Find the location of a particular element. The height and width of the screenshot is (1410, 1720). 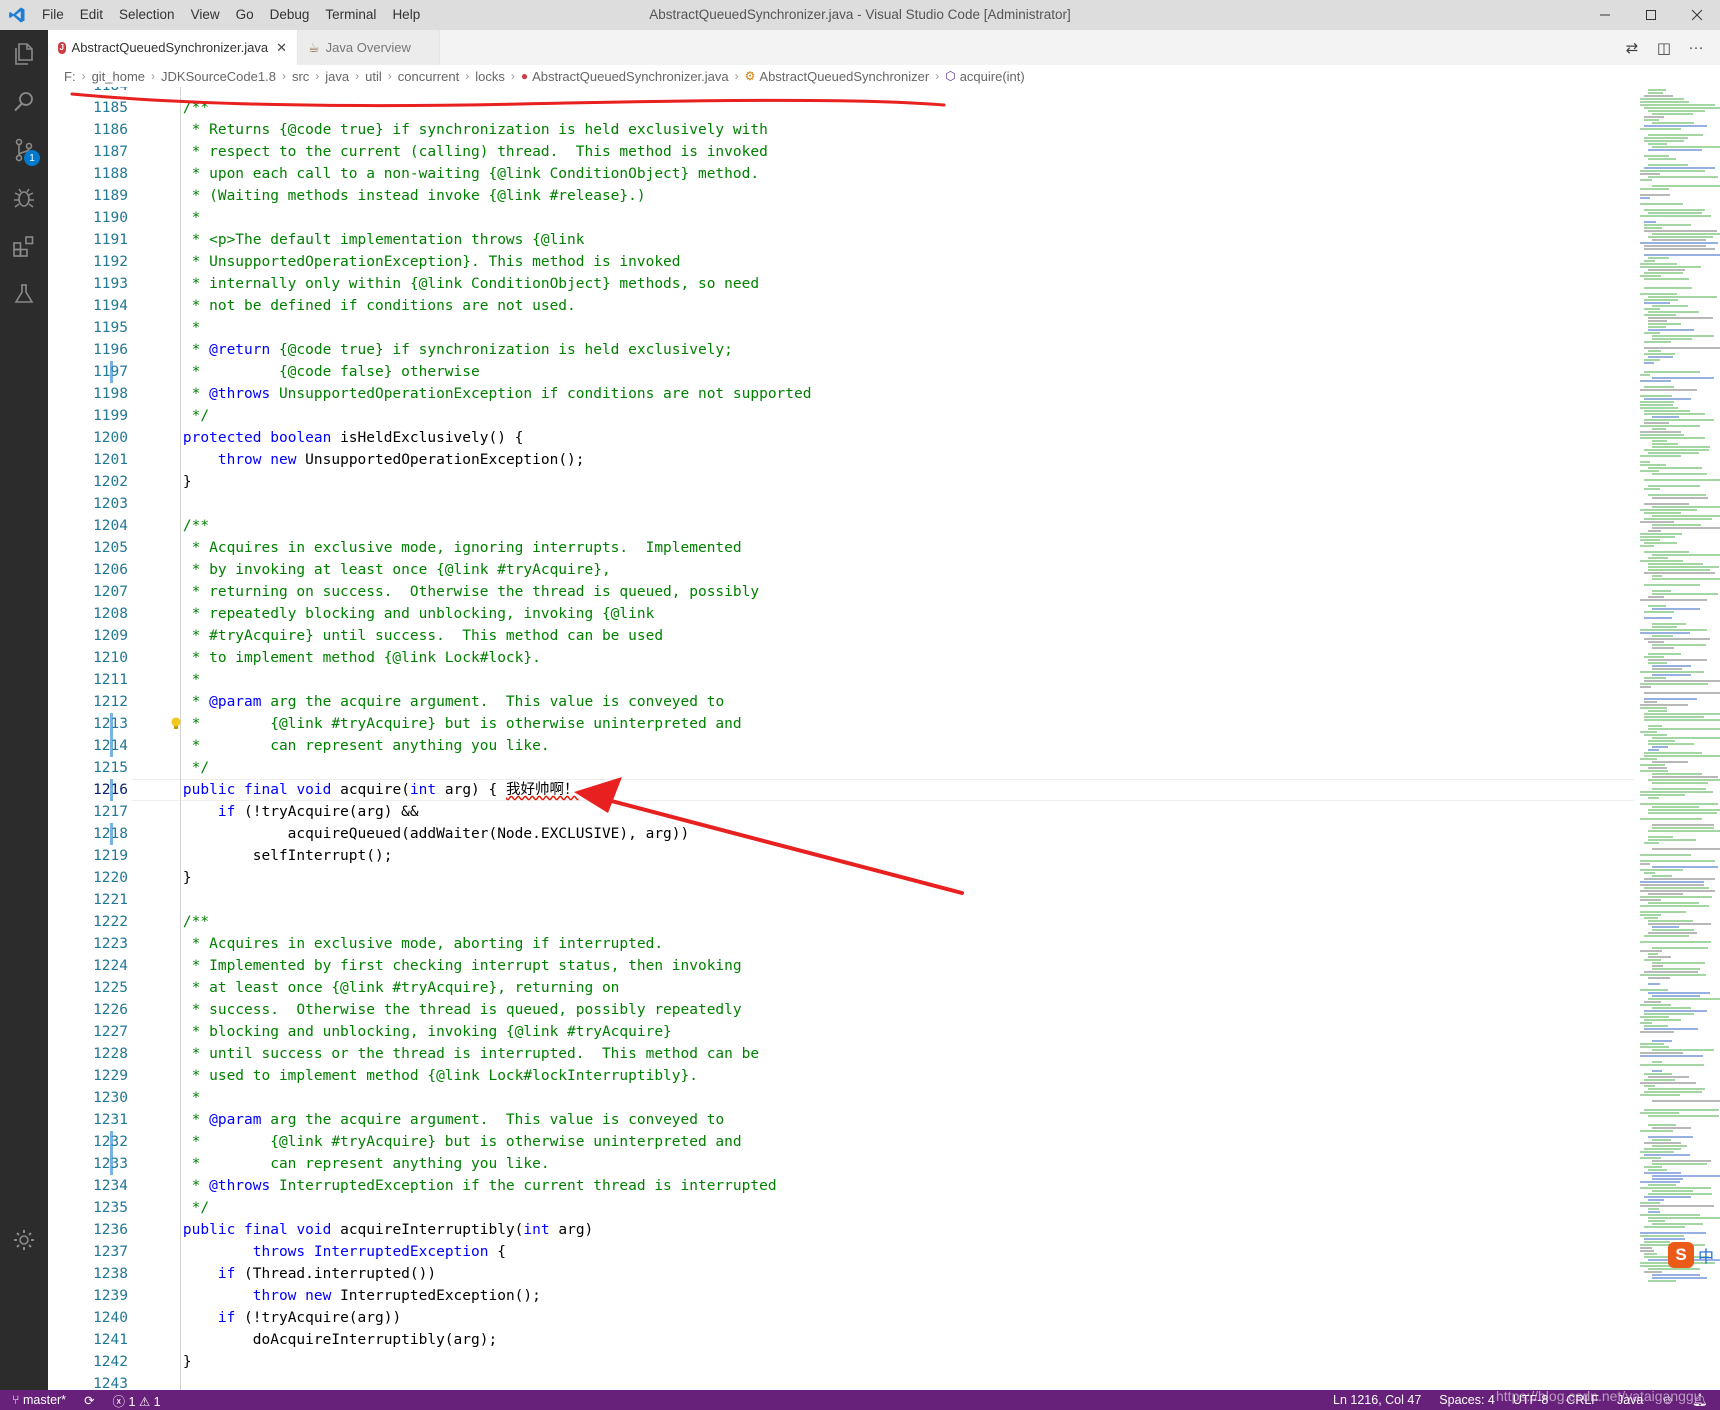

breadcrumb-item: locks is located at coordinates (490, 76).